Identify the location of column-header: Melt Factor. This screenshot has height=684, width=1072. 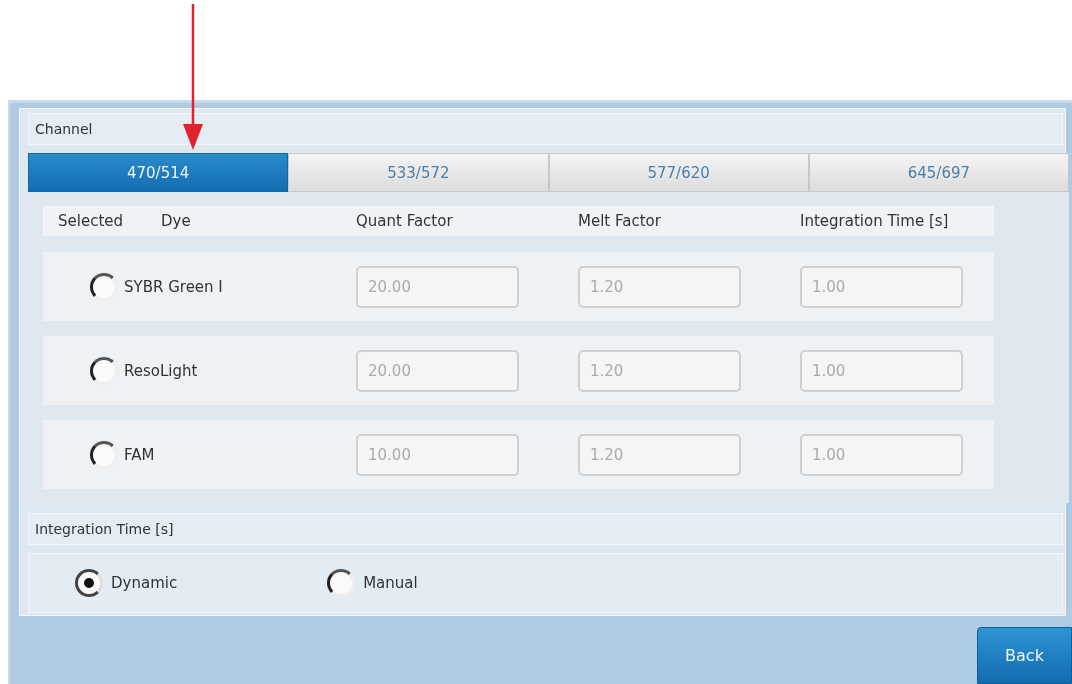
(620, 221).